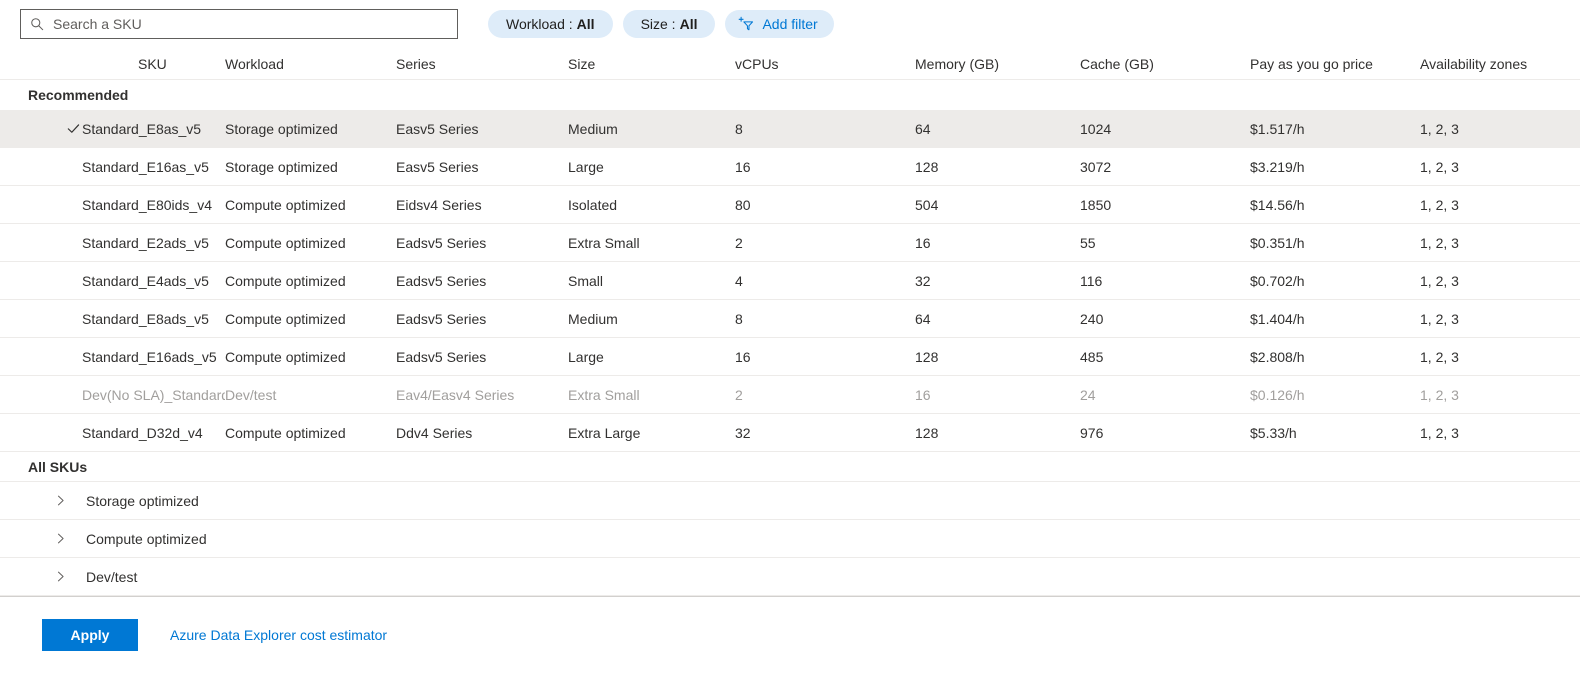 The height and width of the screenshot is (697, 1580). Describe the element at coordinates (250, 24) in the screenshot. I see `search-input` at that location.